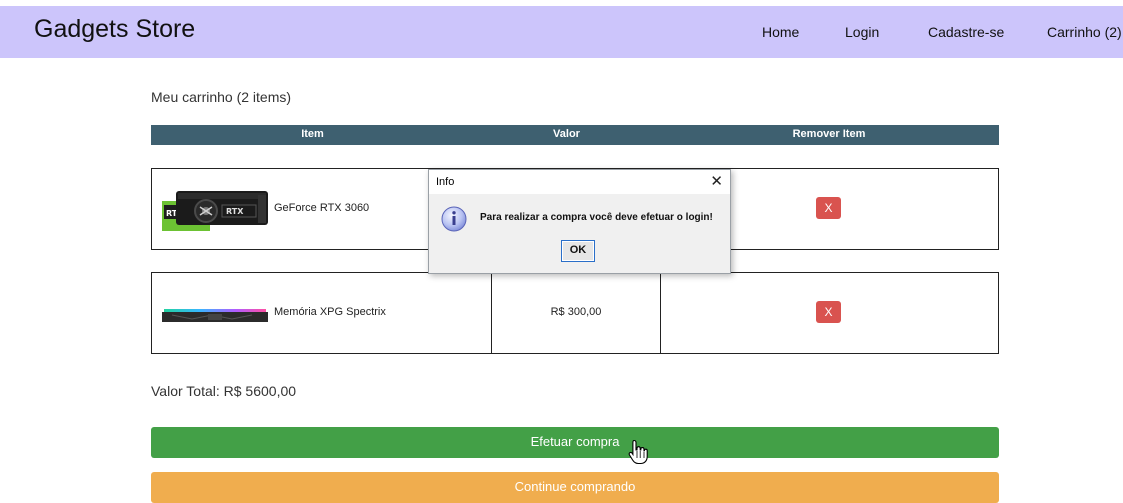  I want to click on hand-pointer-icon, so click(638, 452).